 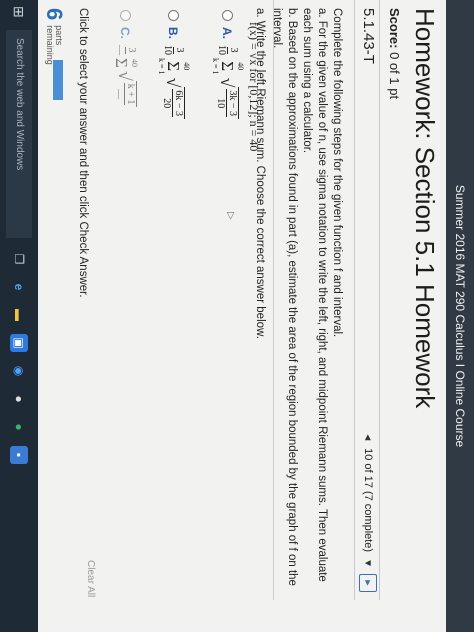 What do you see at coordinates (130, 94) in the screenshot?
I see `radicand-num: k + 1` at bounding box center [130, 94].